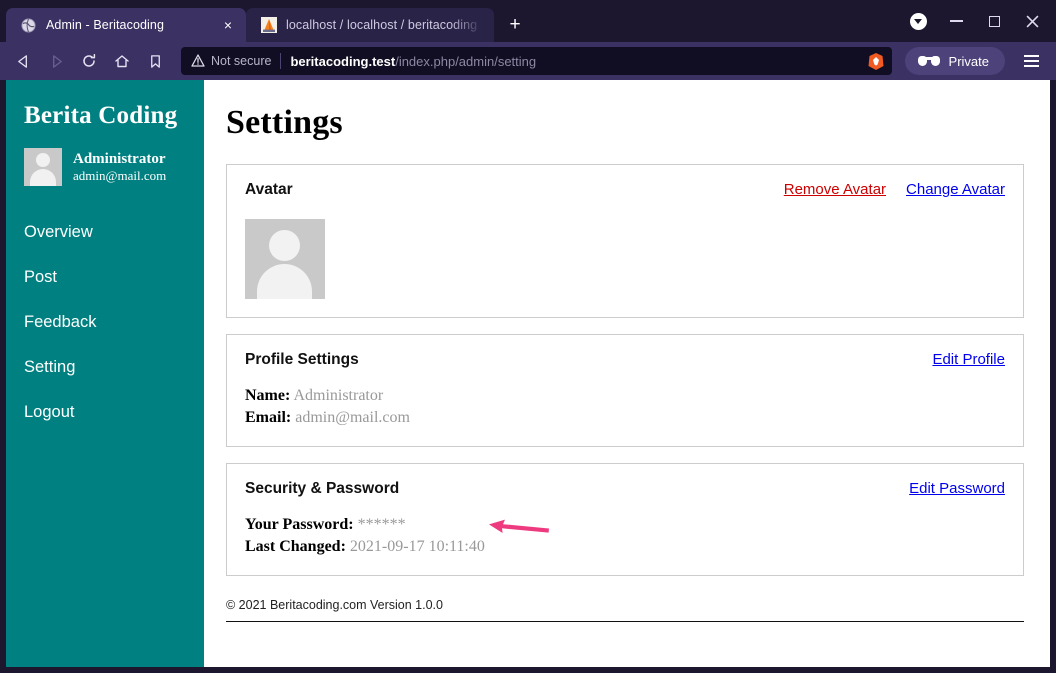 The width and height of the screenshot is (1056, 673). I want to click on minimize-button, so click(956, 21).